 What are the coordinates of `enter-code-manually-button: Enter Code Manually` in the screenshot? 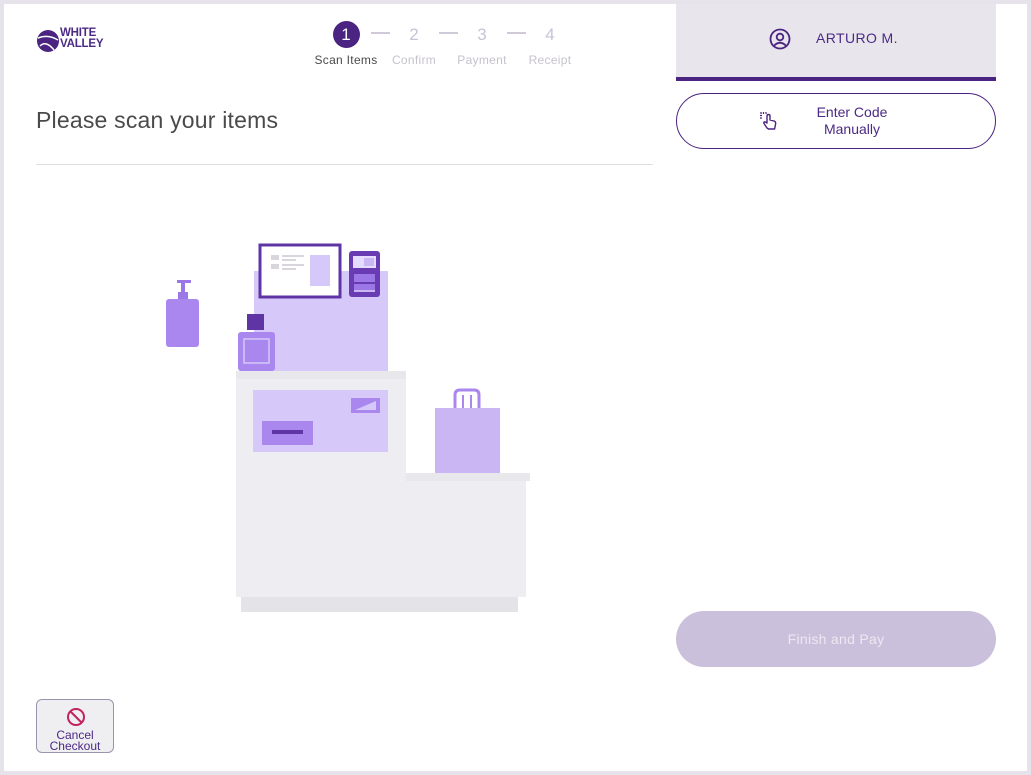 It's located at (836, 121).